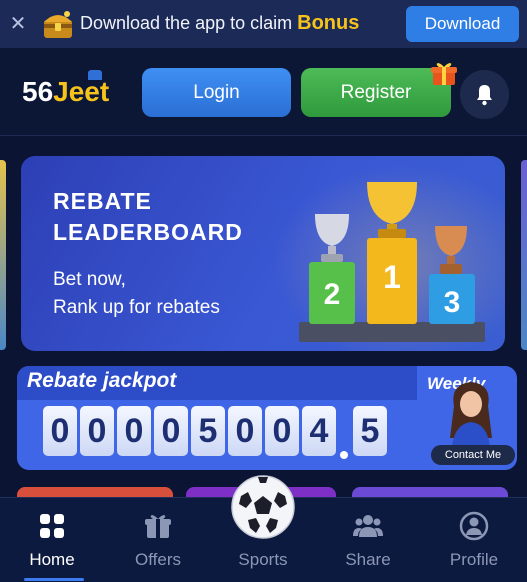 The height and width of the screenshot is (582, 527). What do you see at coordinates (473, 455) in the screenshot?
I see `contact-me-button: Contact Me` at bounding box center [473, 455].